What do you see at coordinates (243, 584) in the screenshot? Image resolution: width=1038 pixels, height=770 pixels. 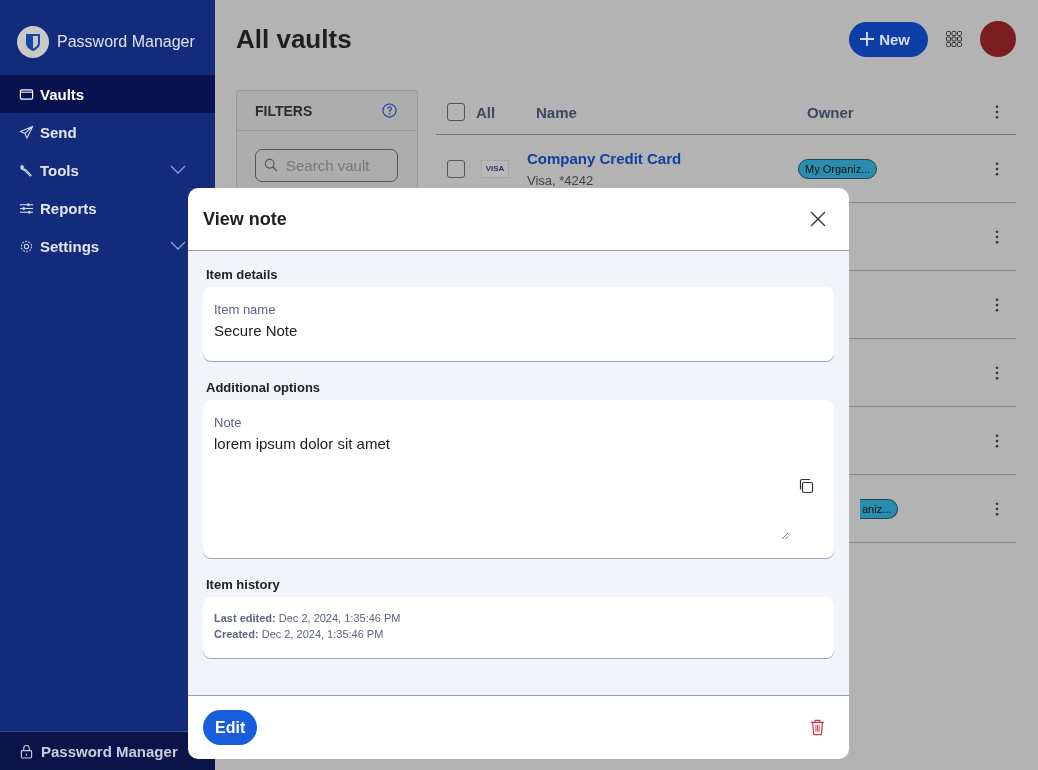 I see `section-heading: Item history` at bounding box center [243, 584].